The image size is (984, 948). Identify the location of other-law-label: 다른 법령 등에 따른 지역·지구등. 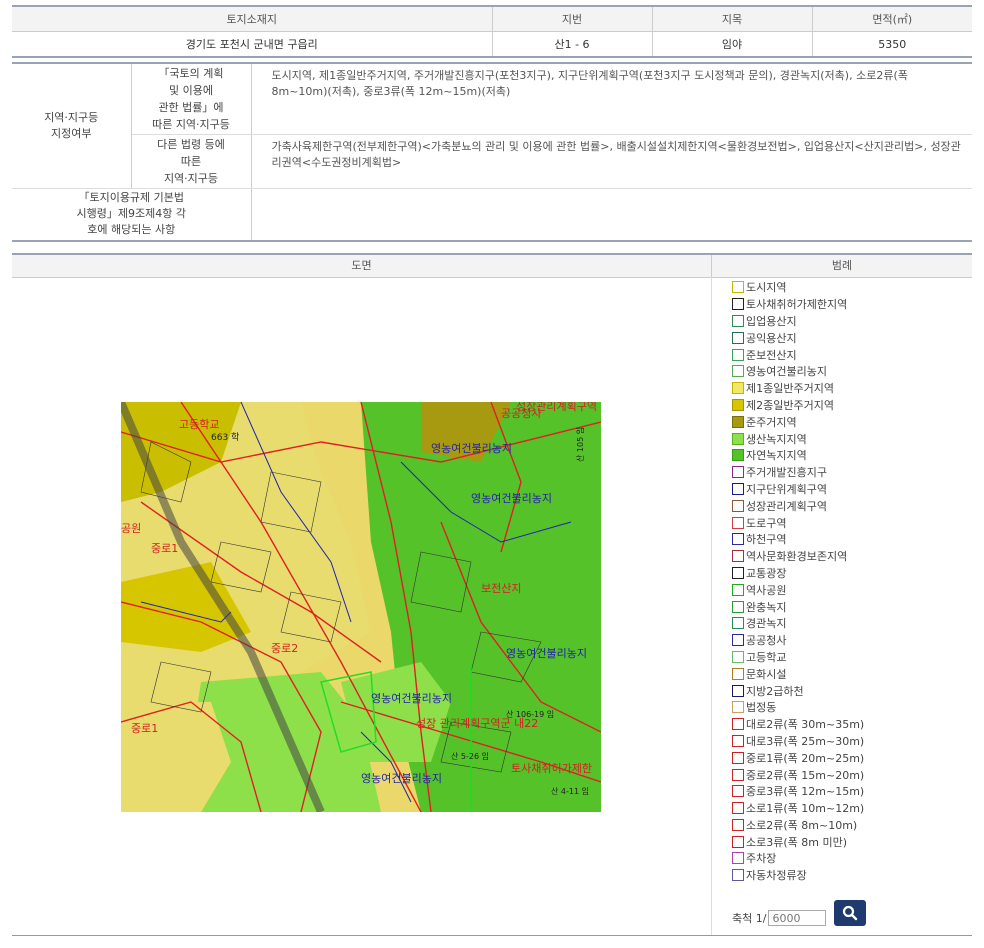
(191, 161).